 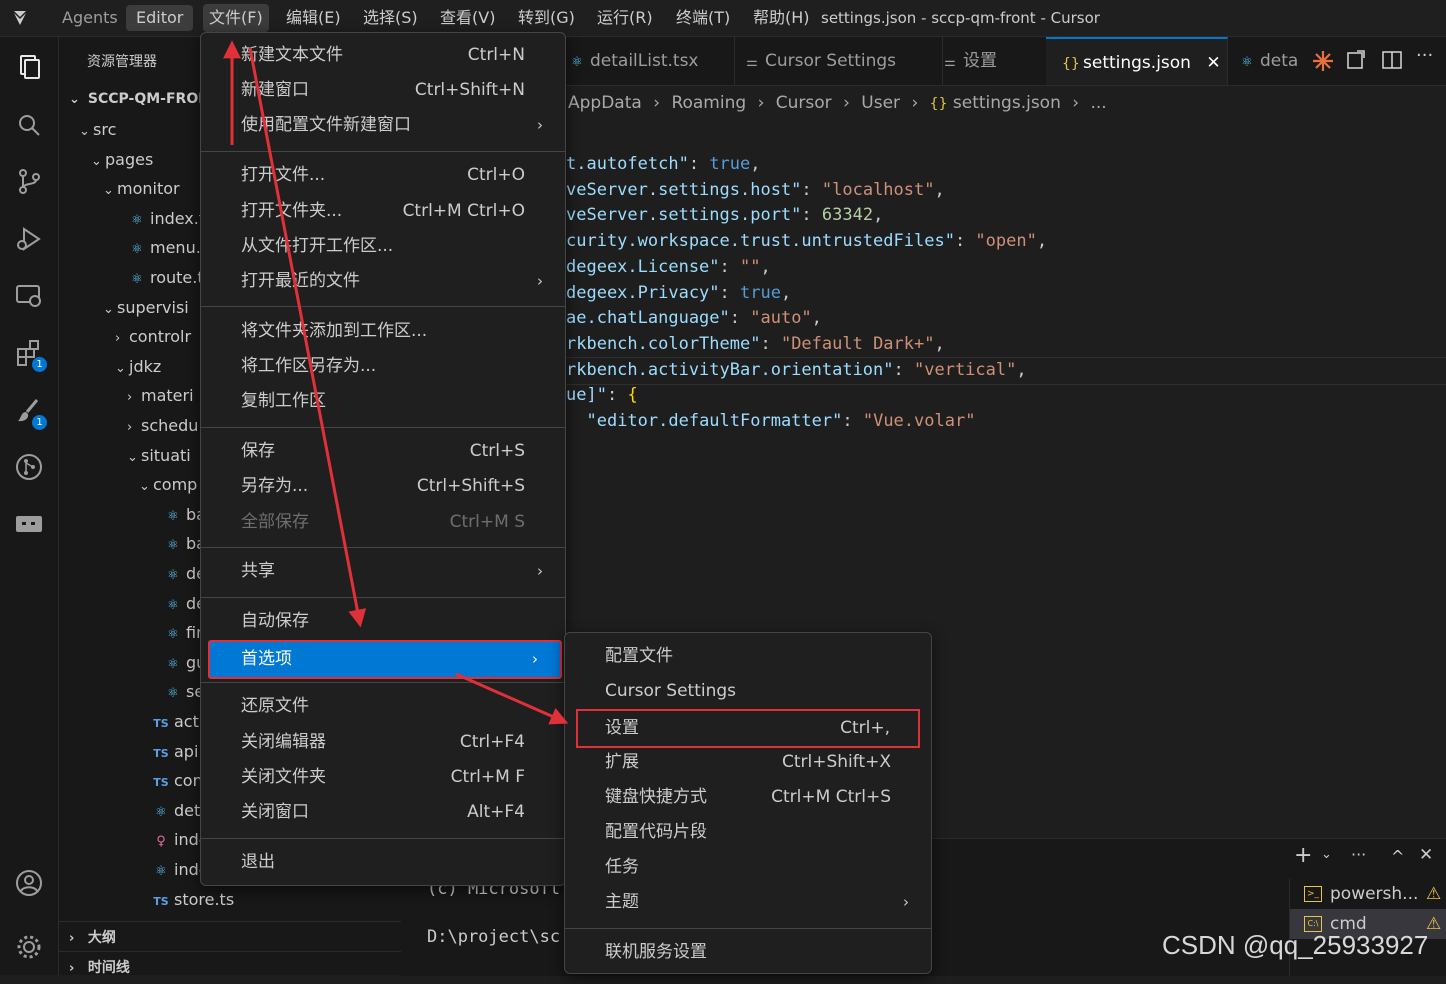 I want to click on menu-run: 运行(R), so click(x=625, y=18).